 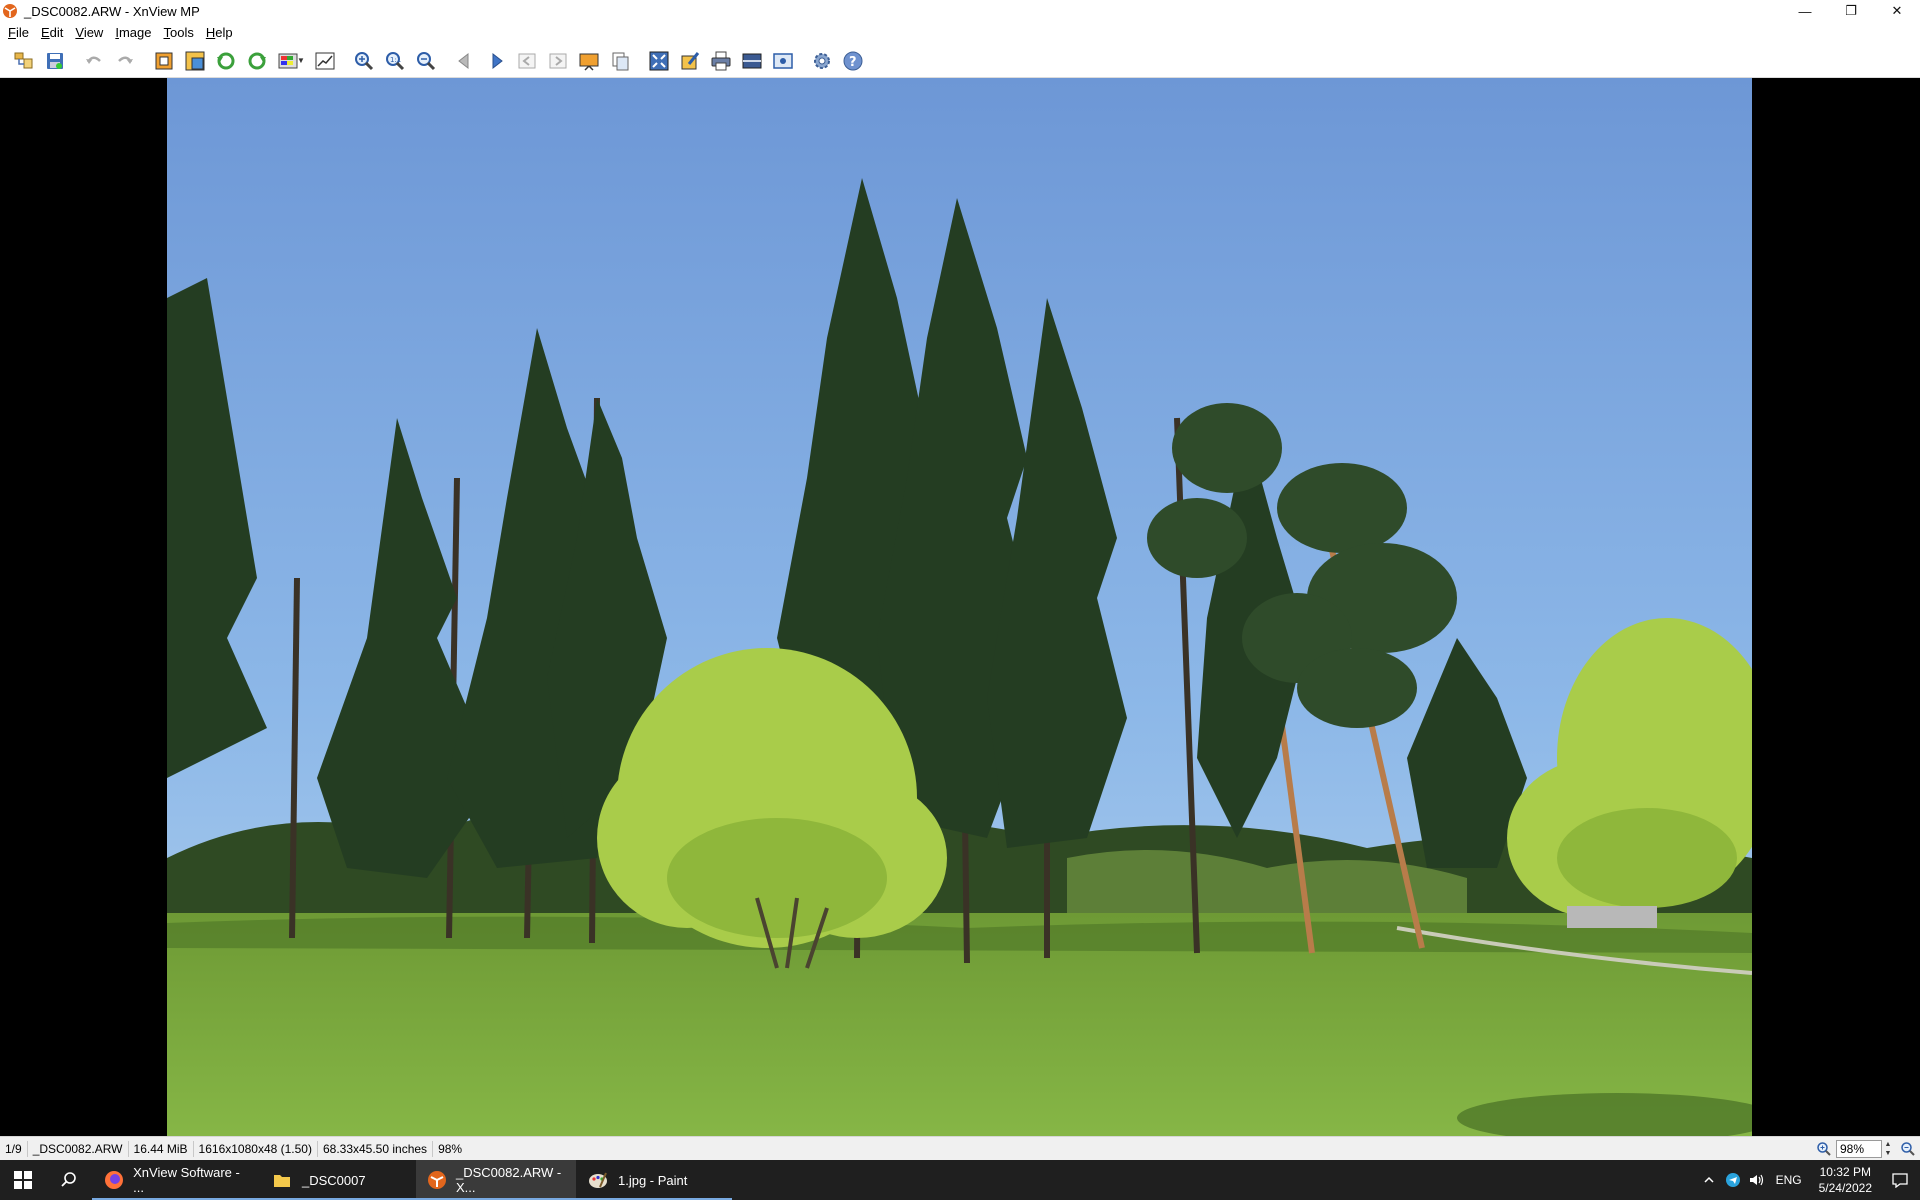 What do you see at coordinates (960, 11) in the screenshot?
I see `title-bar: _DSC0082.ARW - XnView MP — ❐ ✕` at bounding box center [960, 11].